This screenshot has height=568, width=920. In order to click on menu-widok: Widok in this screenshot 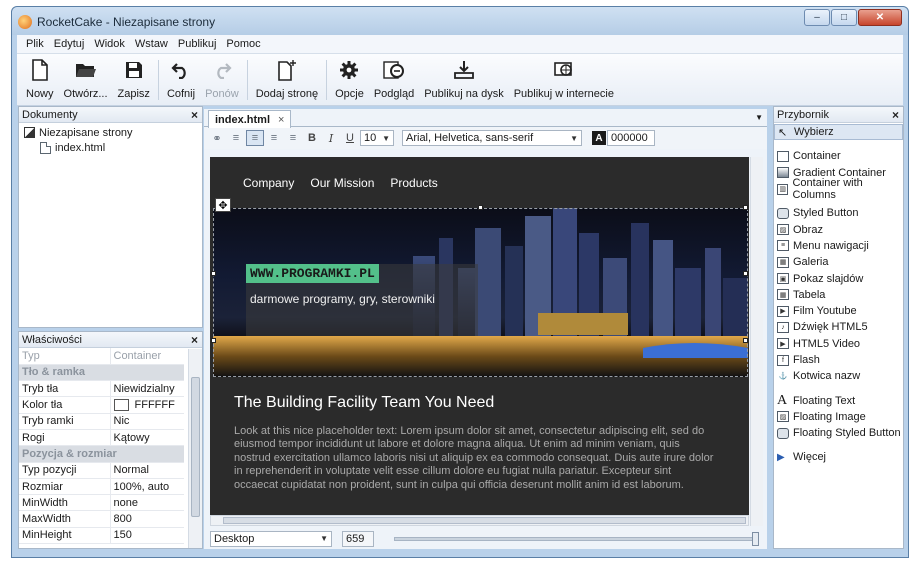, I will do `click(109, 44)`.